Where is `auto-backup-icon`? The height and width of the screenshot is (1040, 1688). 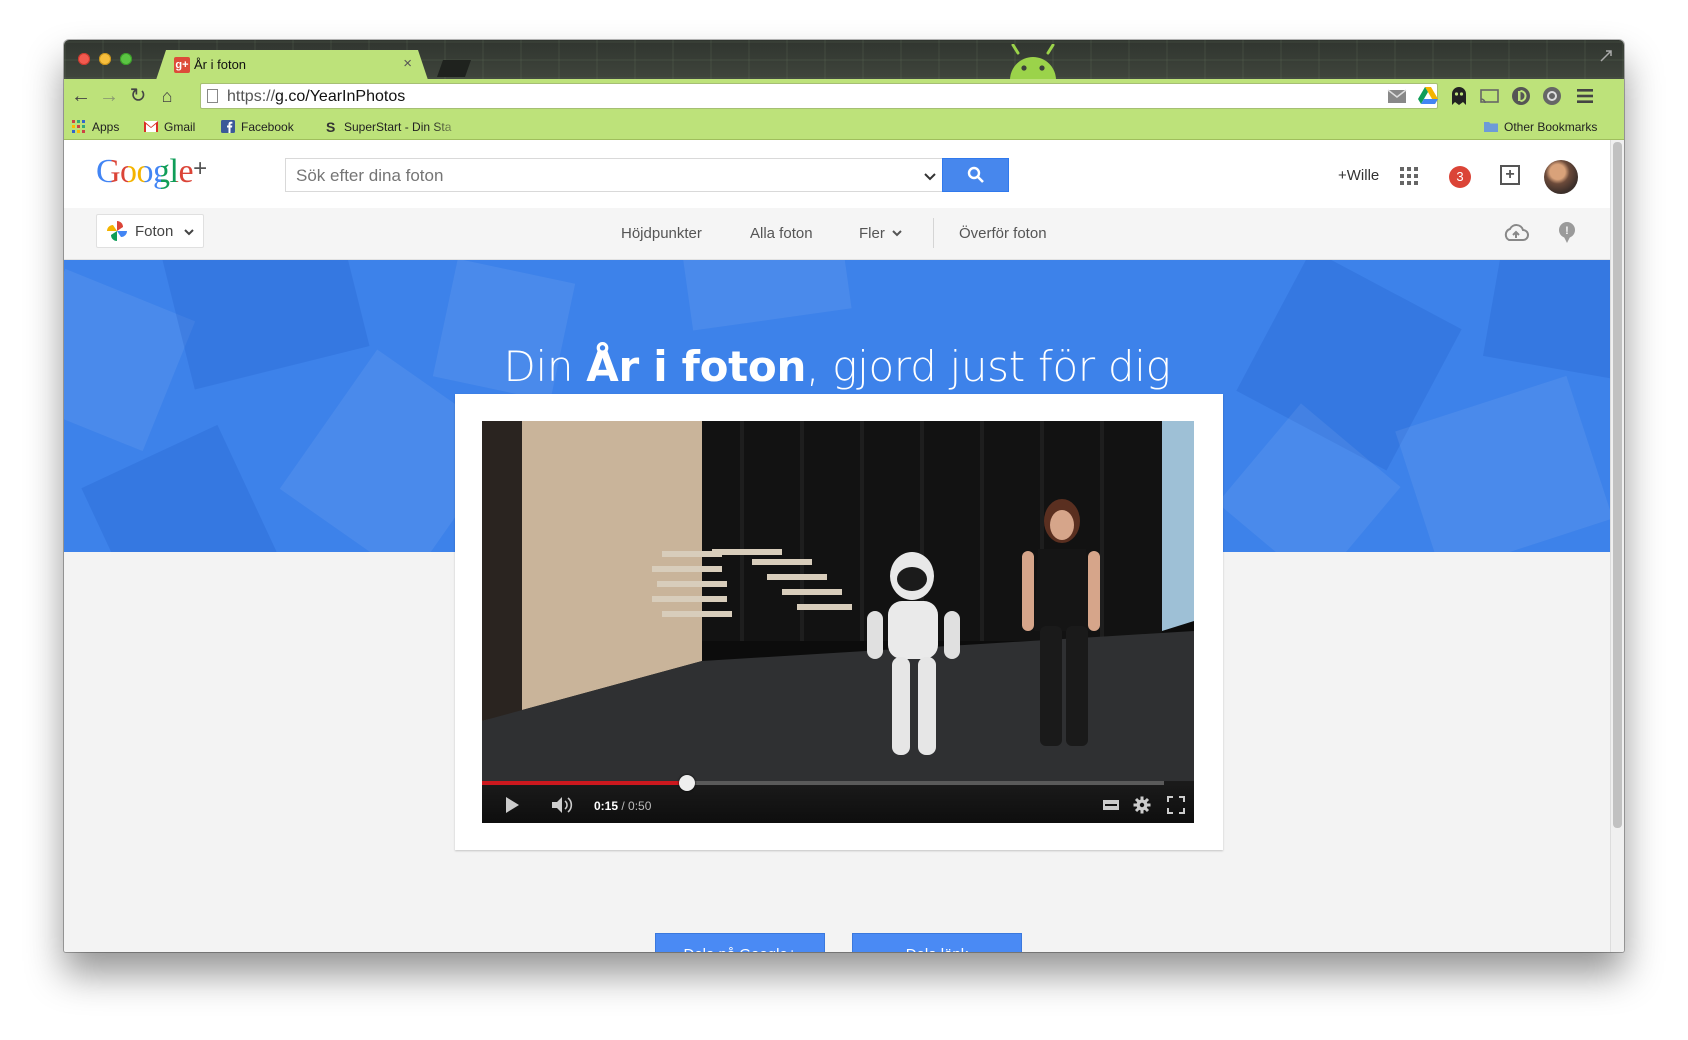 auto-backup-icon is located at coordinates (1516, 233).